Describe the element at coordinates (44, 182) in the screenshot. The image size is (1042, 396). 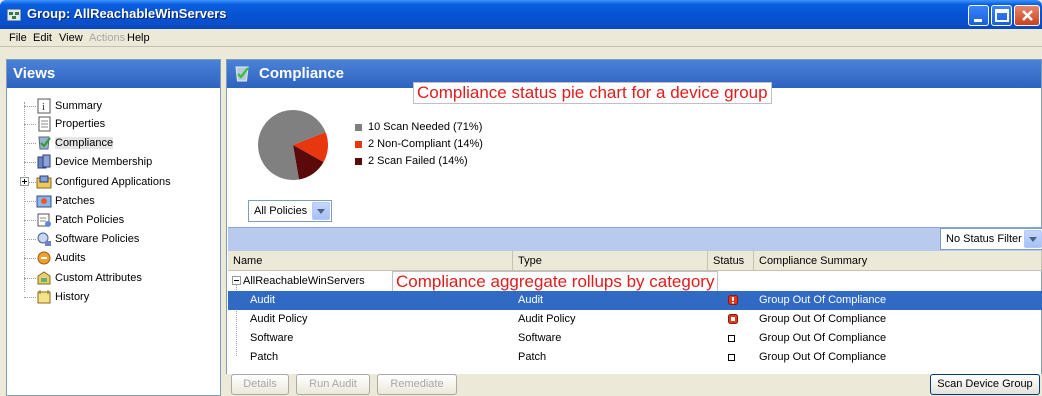
I see `configured-applications-icon` at that location.